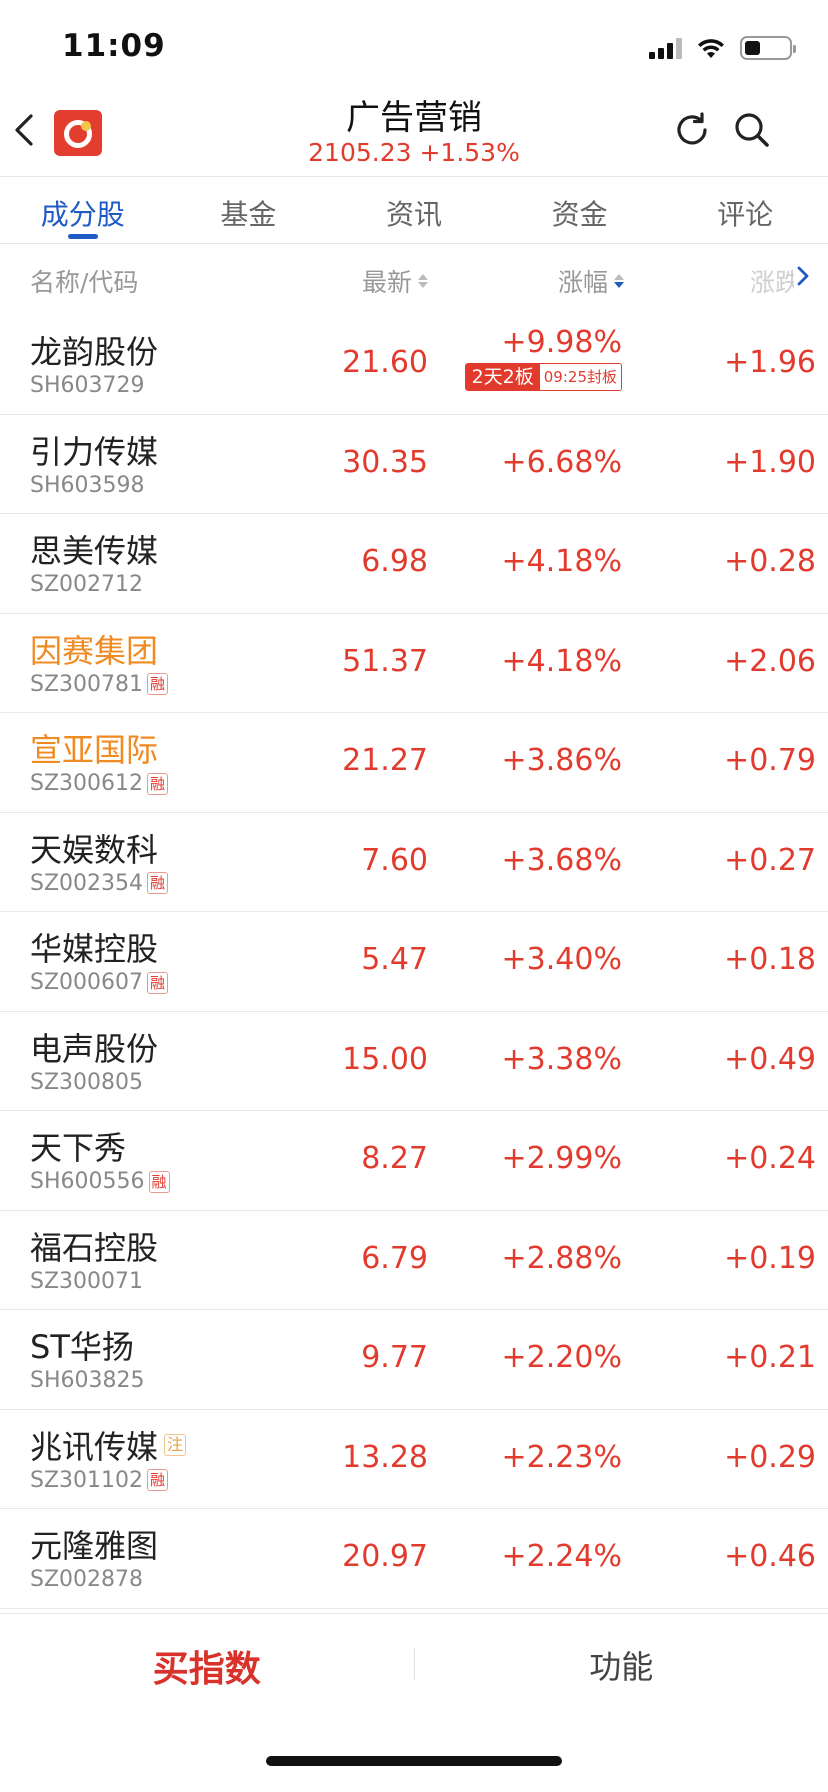  I want to click on stock-name-wrap: 元隆雅图, so click(94, 1544).